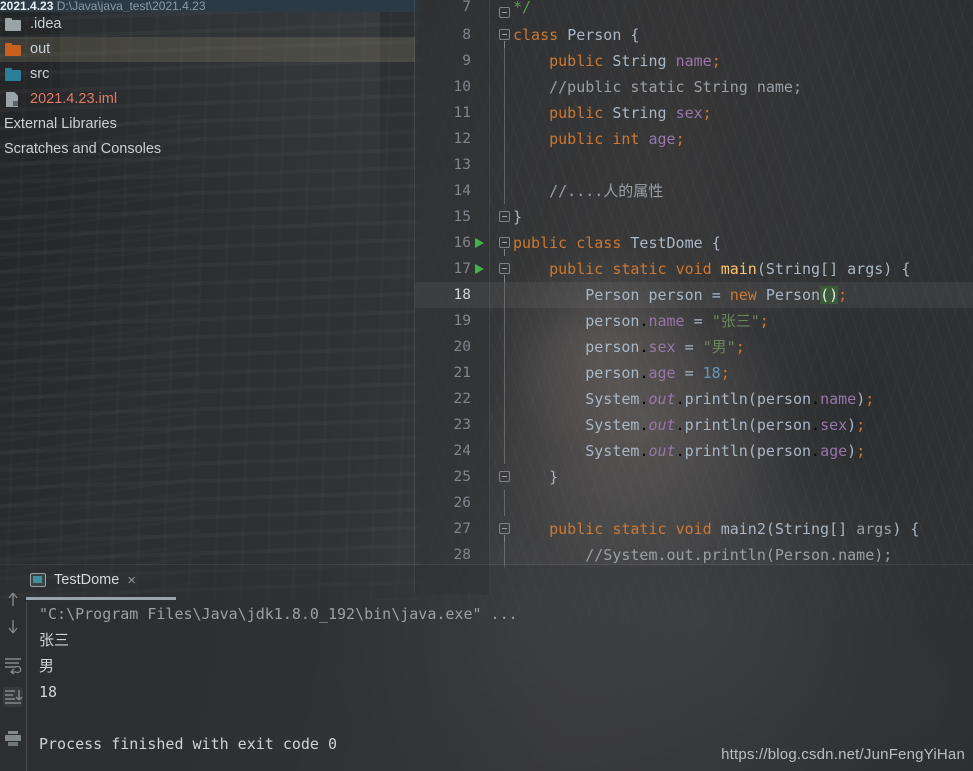  Describe the element at coordinates (725, 451) in the screenshot. I see `code-line-text: System.out.println(person.age);` at that location.